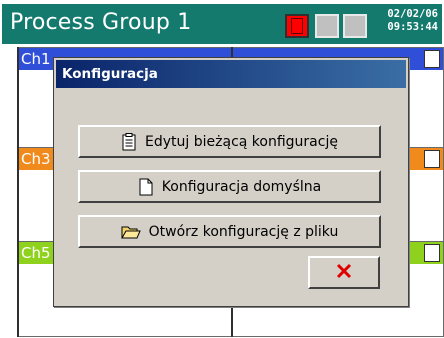 The width and height of the screenshot is (444, 338). I want to click on default-config-label: Konfiguracja domyślna, so click(241, 186).